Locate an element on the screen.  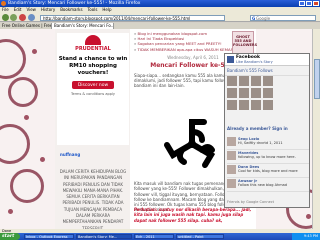
back-button is located at coordinates (5, 17).